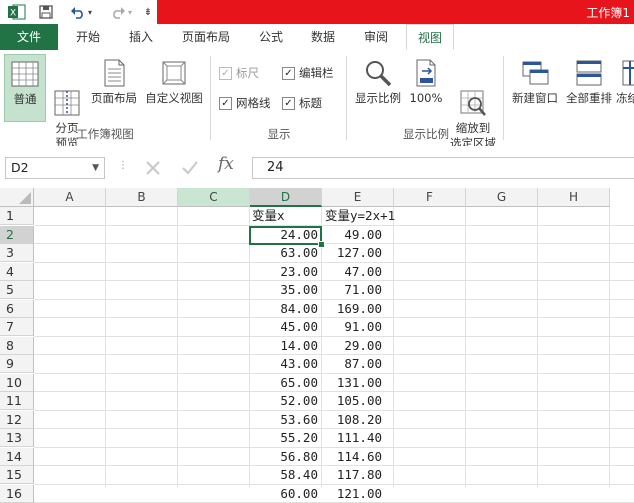 This screenshot has width=634, height=503. Describe the element at coordinates (574, 197) in the screenshot. I see `column-header-h: H` at that location.